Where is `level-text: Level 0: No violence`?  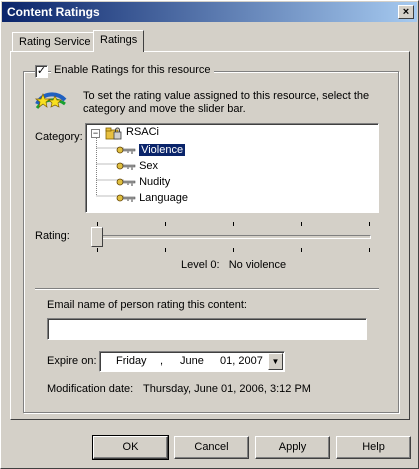 level-text: Level 0: No violence is located at coordinates (234, 265).